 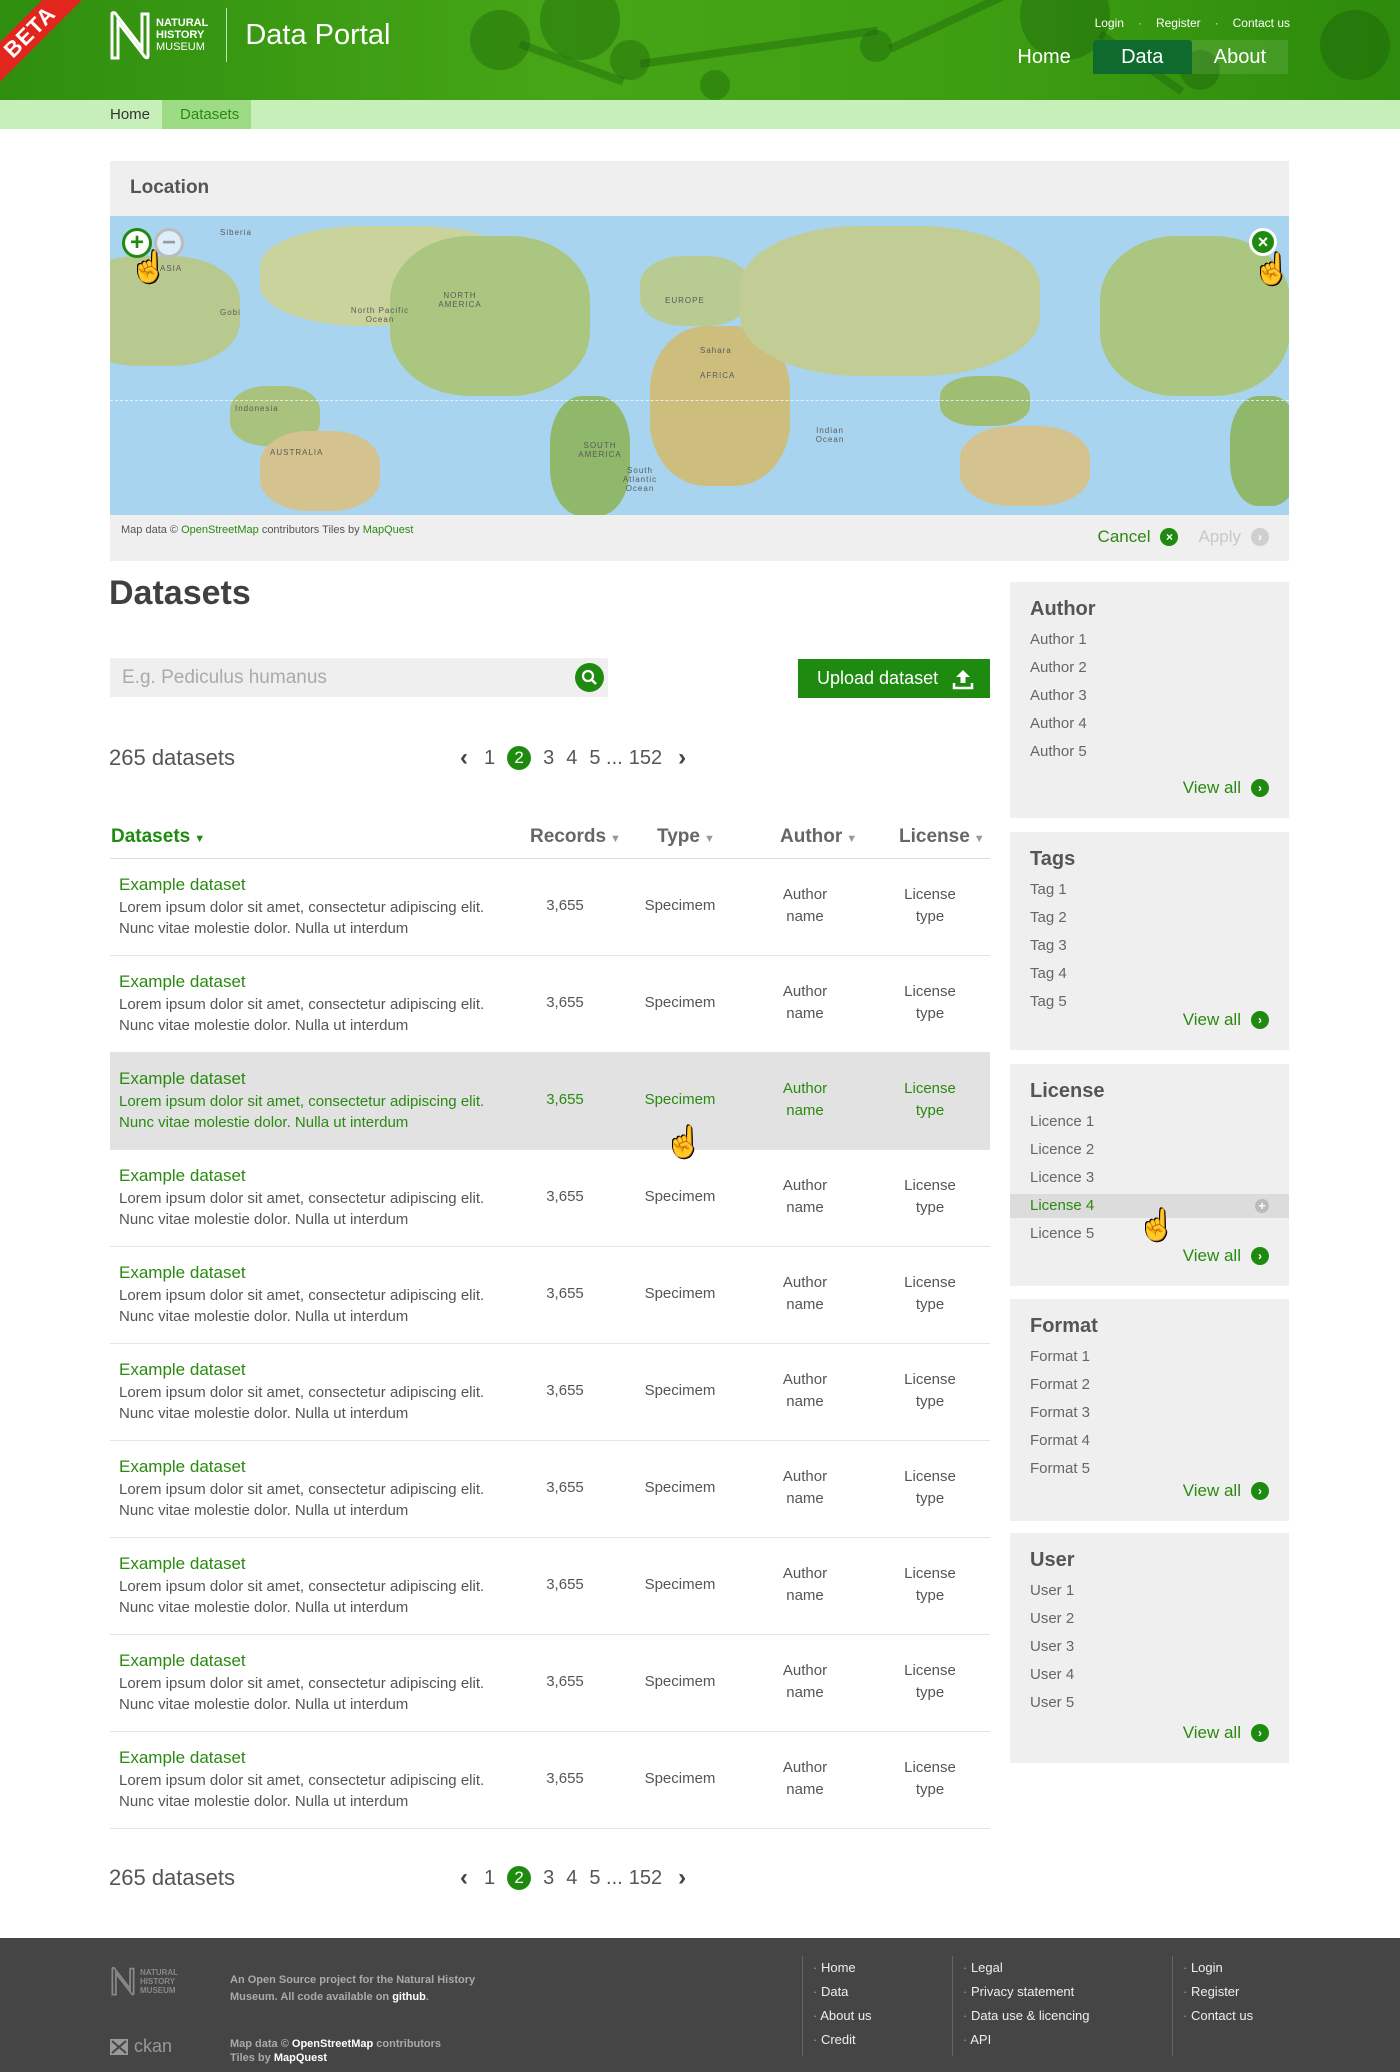 I want to click on facet-item: Format 2, so click(x=1060, y=1384).